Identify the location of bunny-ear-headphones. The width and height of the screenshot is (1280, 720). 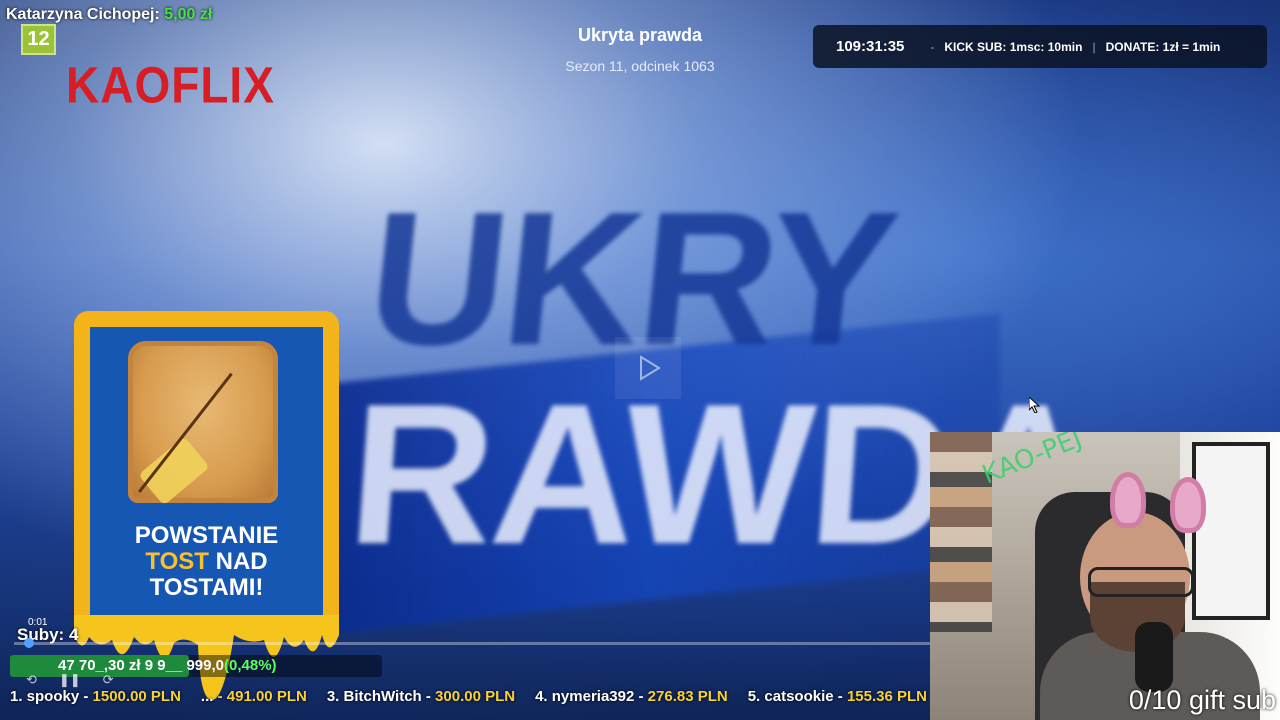
(1160, 502).